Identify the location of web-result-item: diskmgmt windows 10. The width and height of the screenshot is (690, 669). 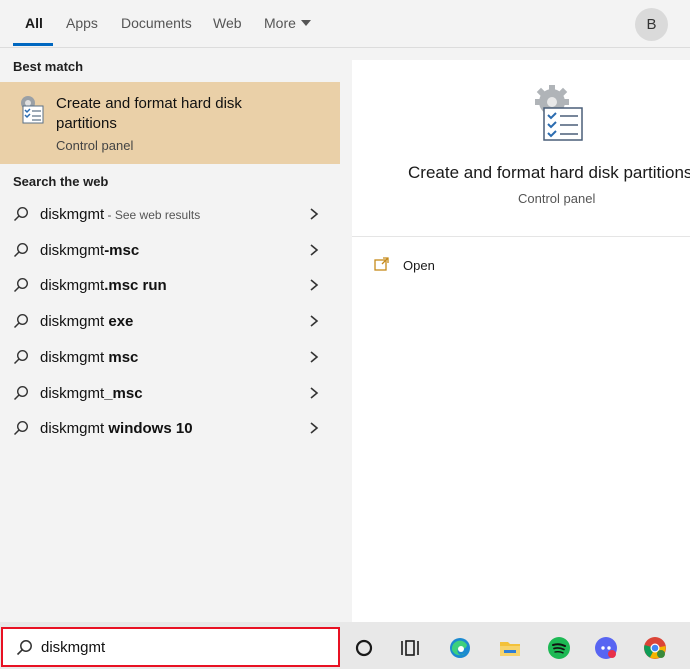
(170, 428).